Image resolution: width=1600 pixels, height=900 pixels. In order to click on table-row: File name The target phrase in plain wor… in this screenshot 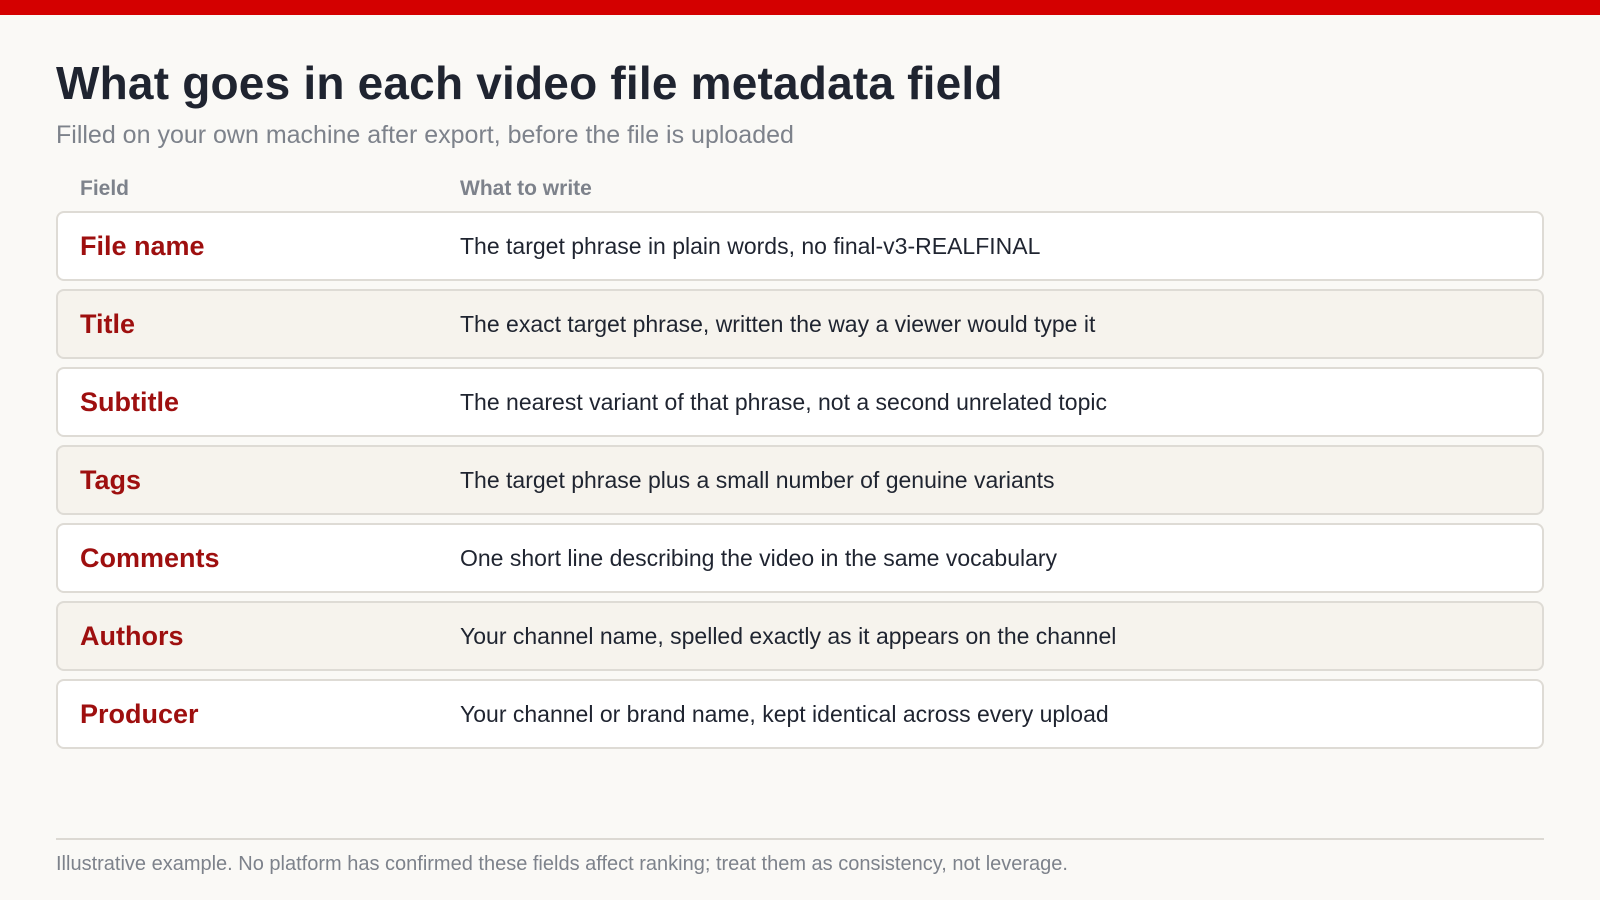, I will do `click(800, 246)`.